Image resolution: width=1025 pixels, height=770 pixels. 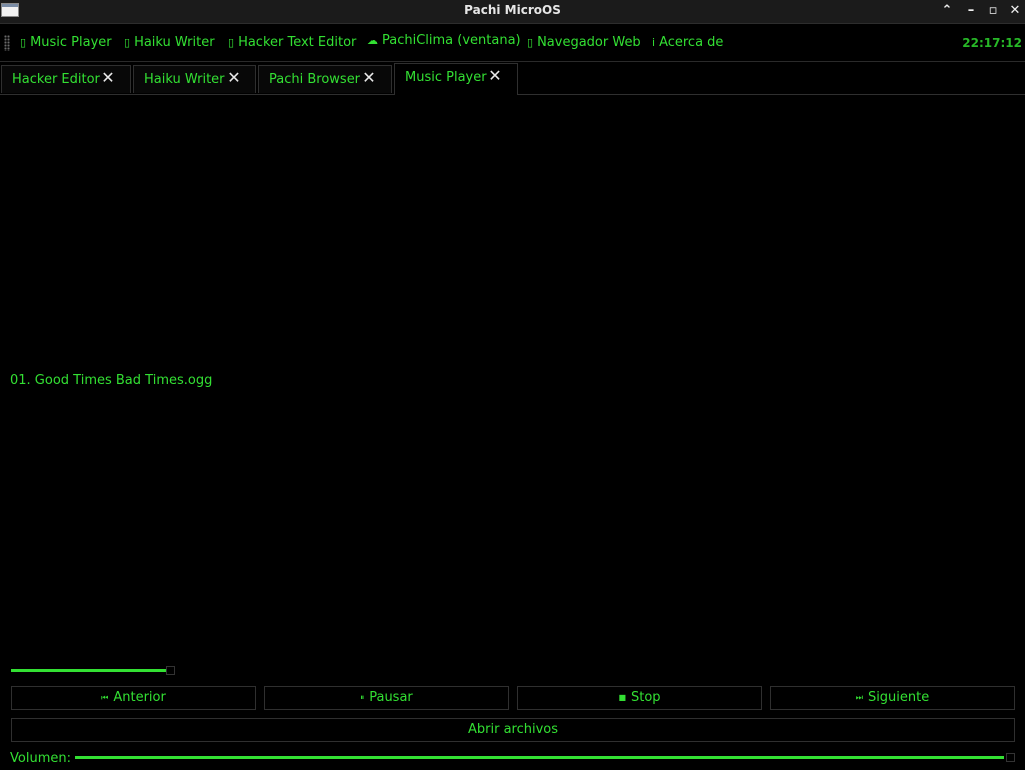 What do you see at coordinates (105, 697) in the screenshot?
I see `skip-back-icon: ⏮` at bounding box center [105, 697].